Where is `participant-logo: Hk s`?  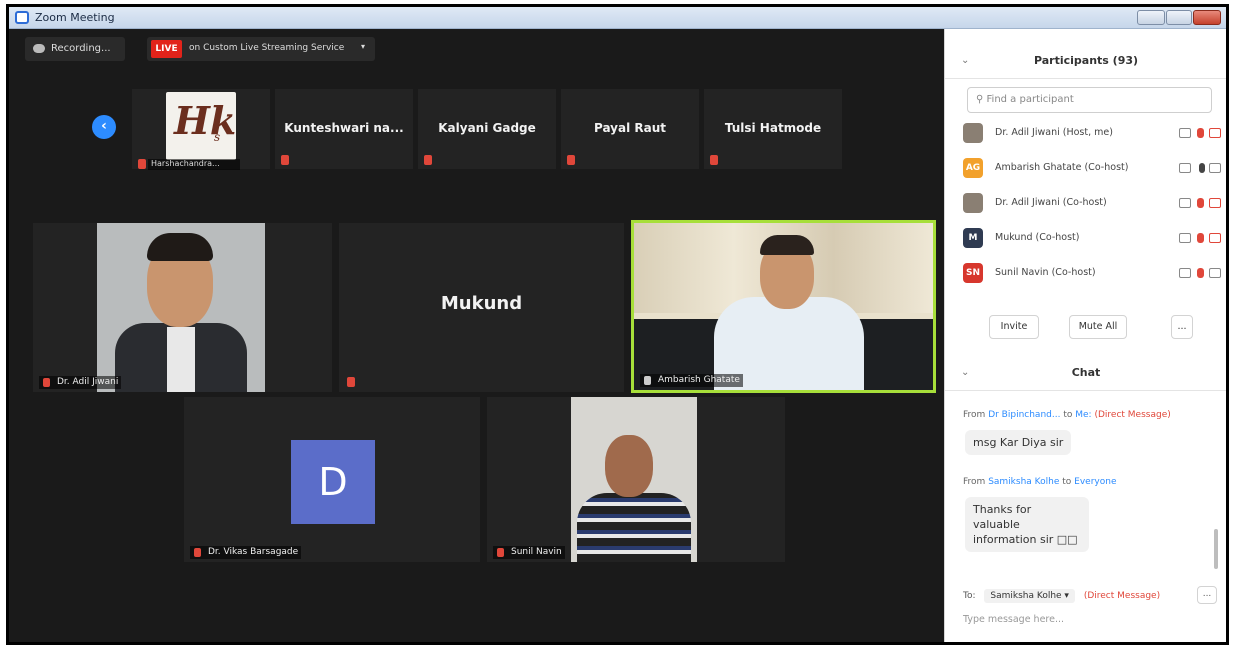
participant-logo: Hk s is located at coordinates (201, 126).